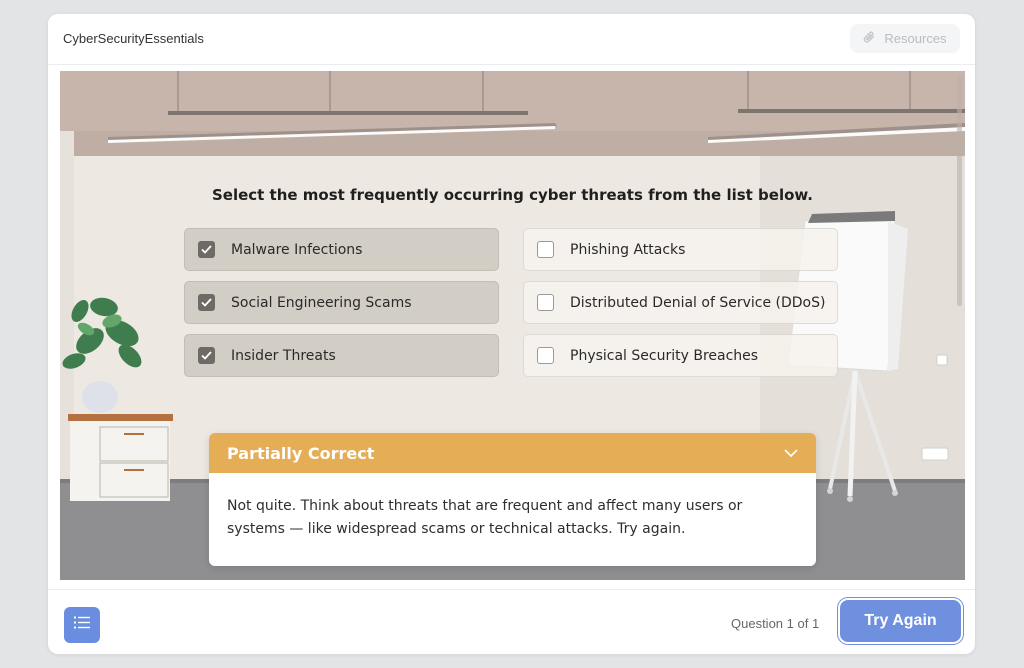 The image size is (1024, 668). What do you see at coordinates (133, 38) in the screenshot?
I see `course-title: CyberSecurityEssentials` at bounding box center [133, 38].